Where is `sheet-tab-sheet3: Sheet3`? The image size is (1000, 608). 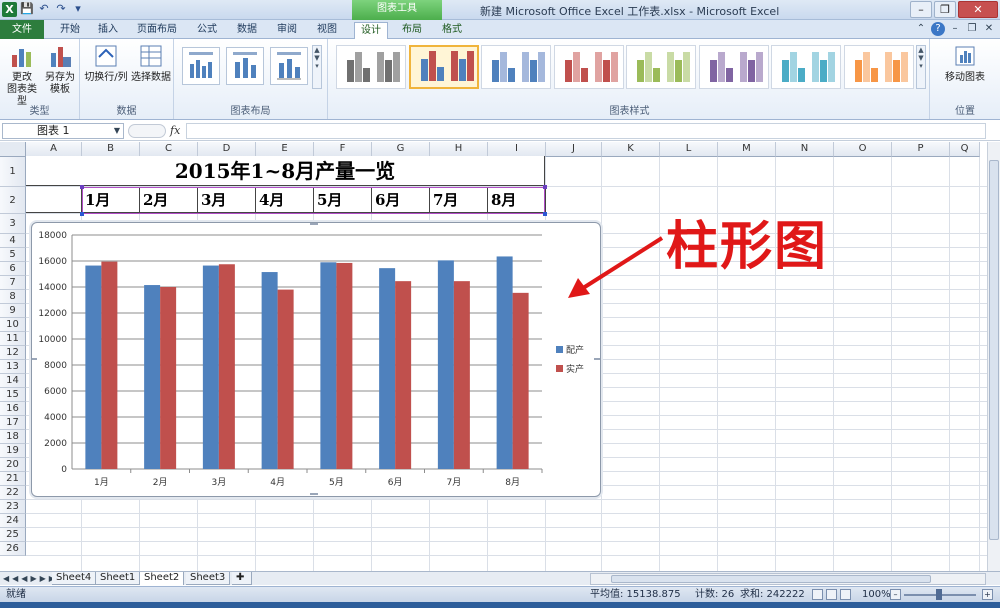 sheet-tab-sheet3: Sheet3 is located at coordinates (208, 578).